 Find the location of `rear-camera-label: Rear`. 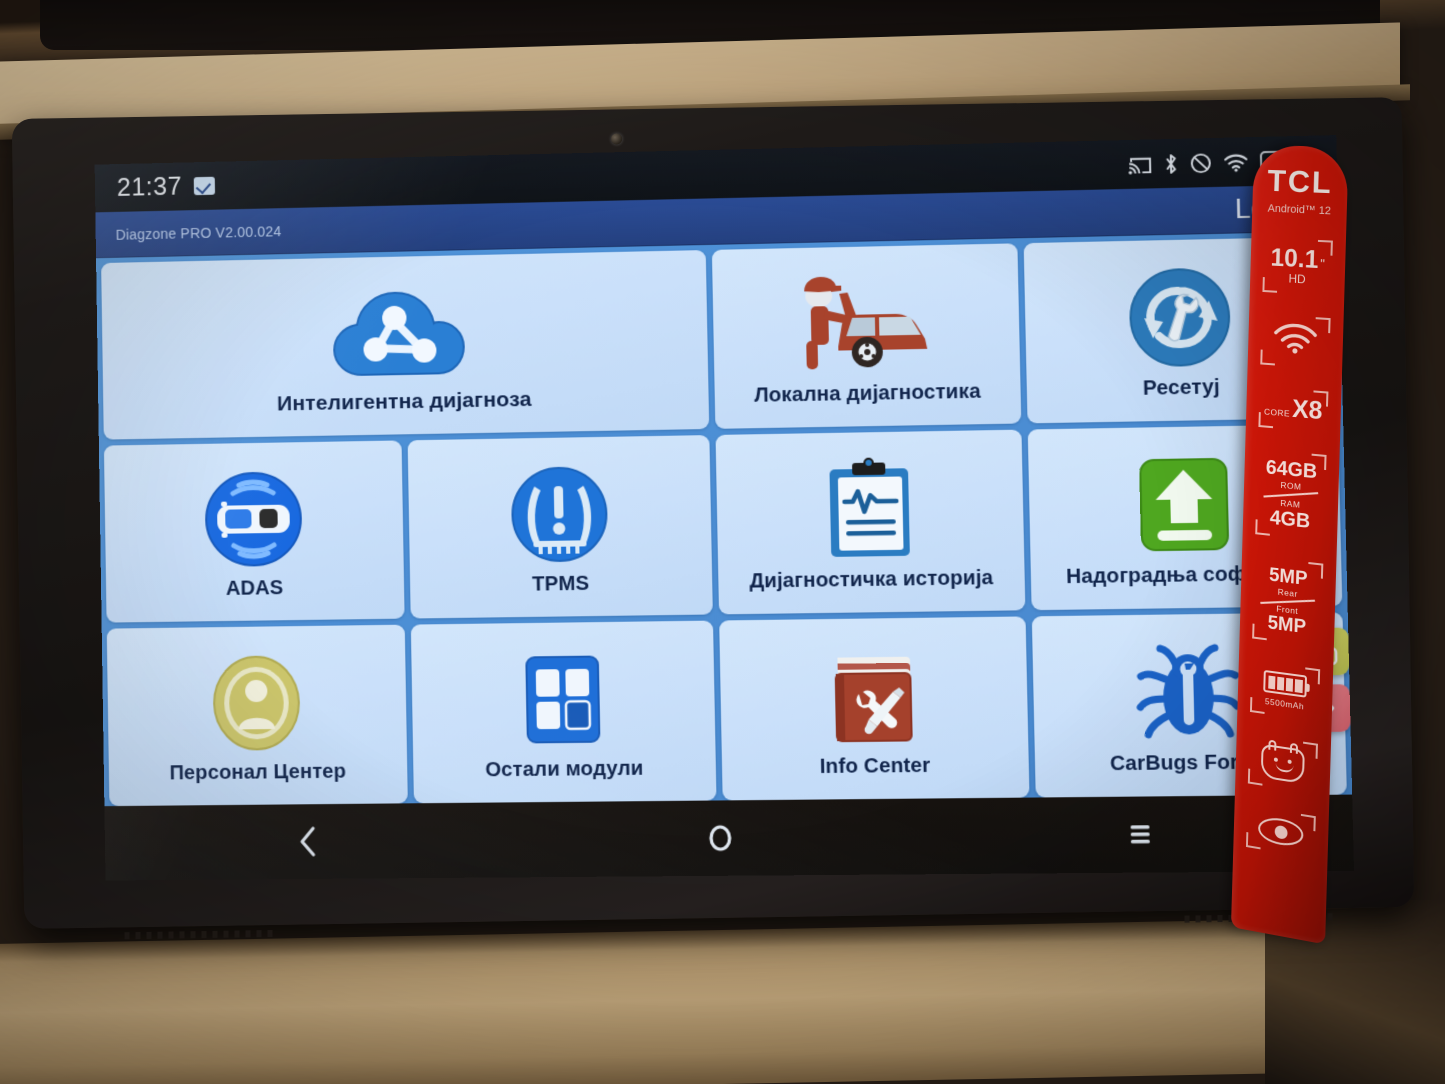

rear-camera-label: Rear is located at coordinates (1287, 592).